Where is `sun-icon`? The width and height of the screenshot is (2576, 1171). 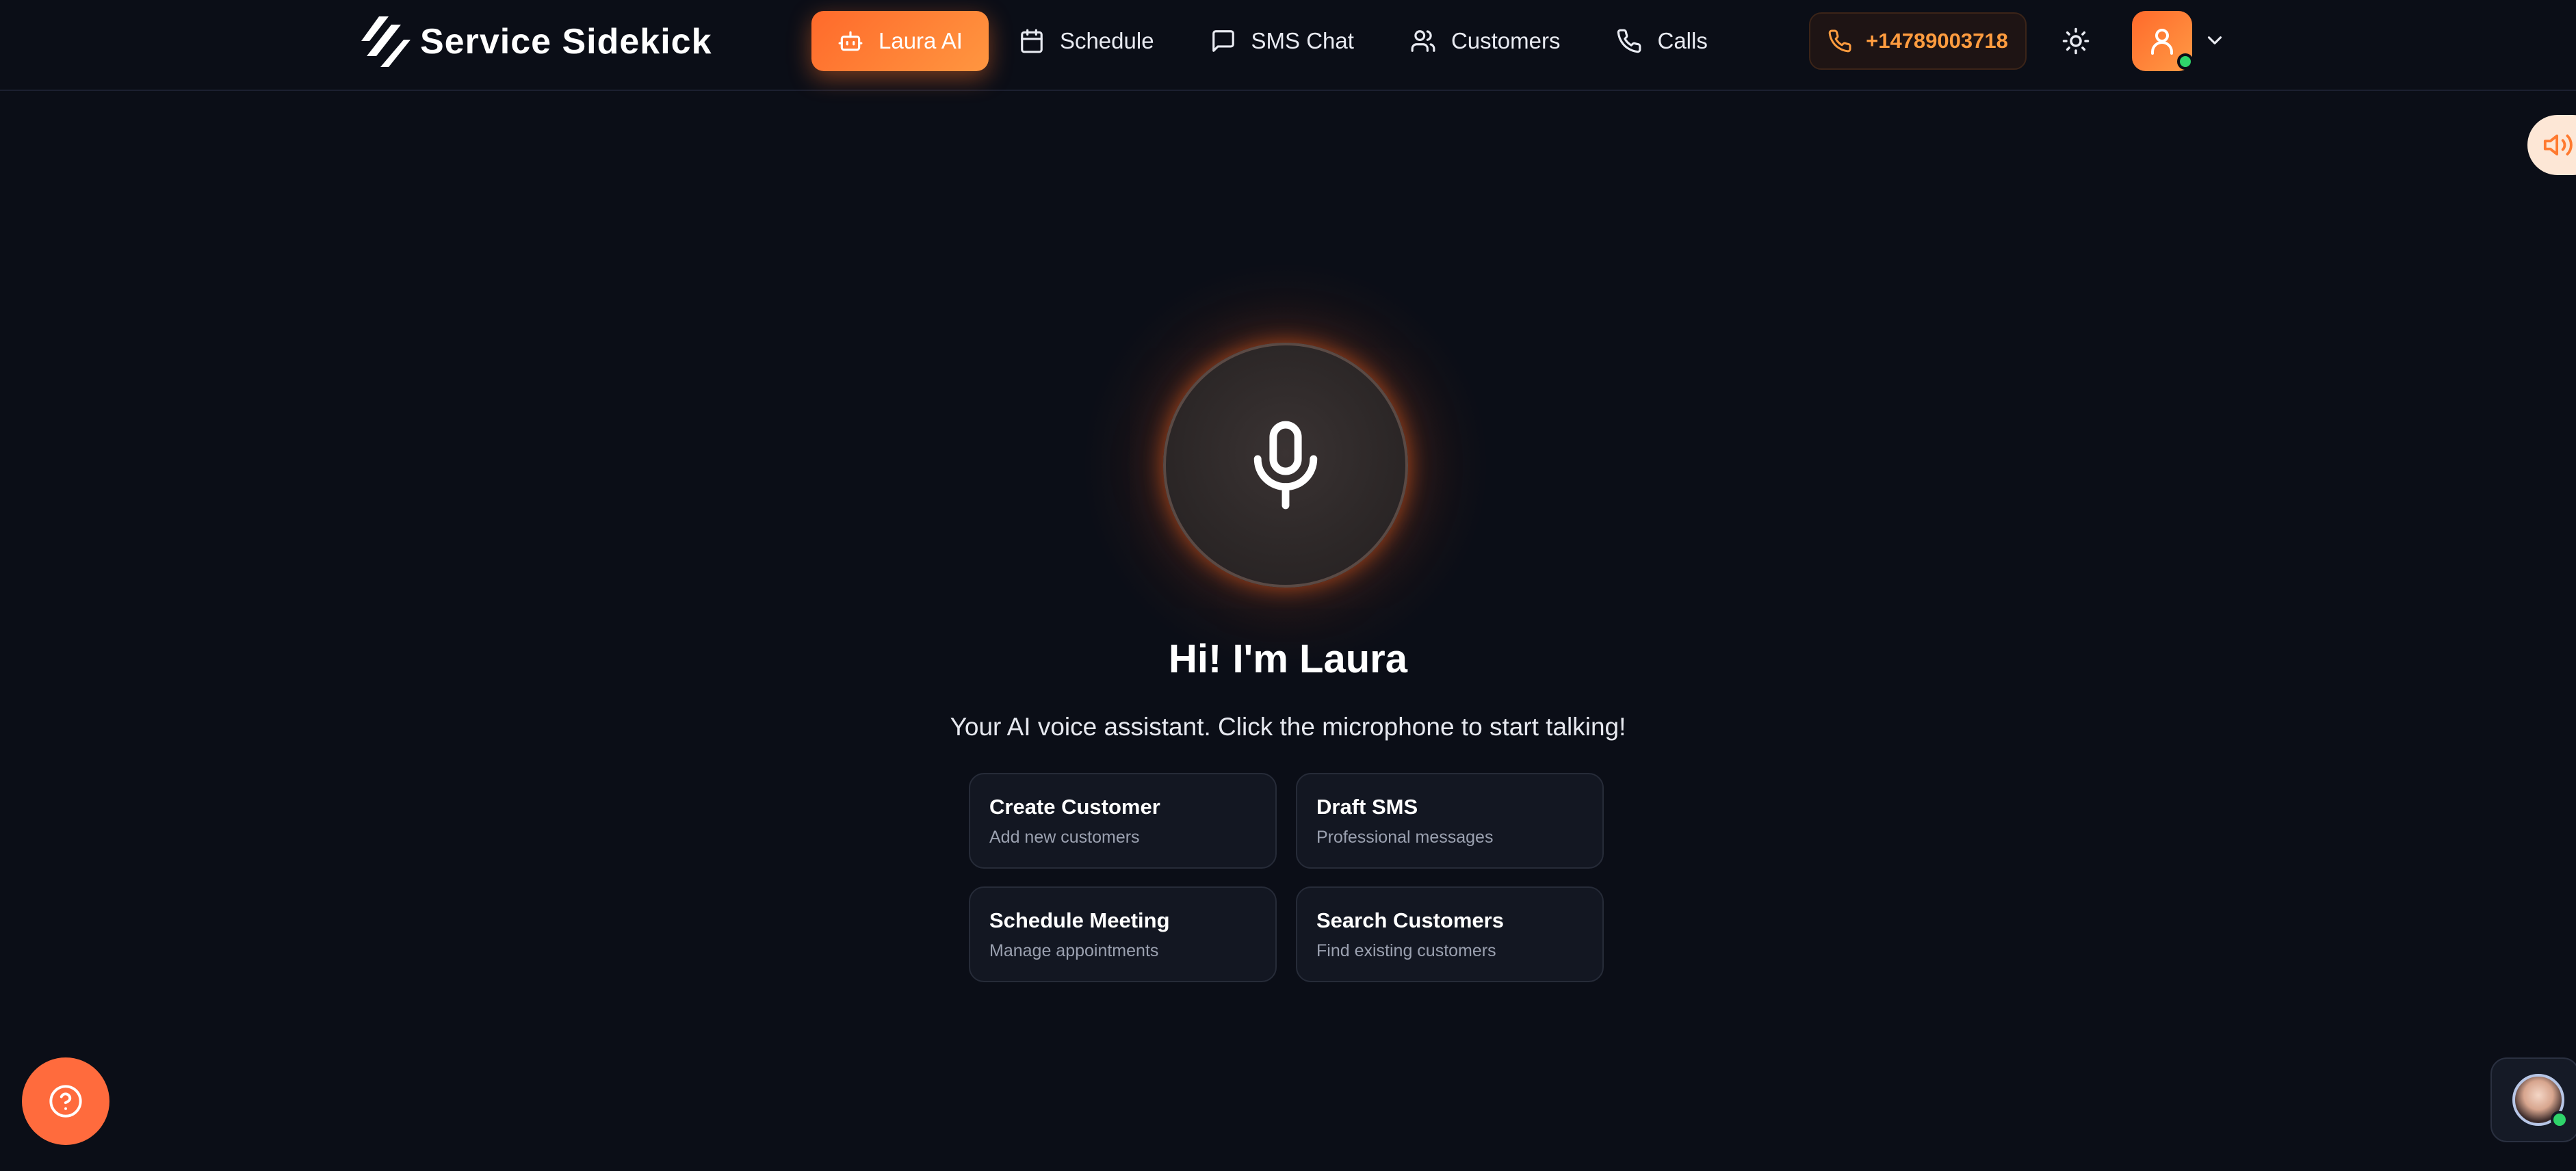
sun-icon is located at coordinates (2076, 41).